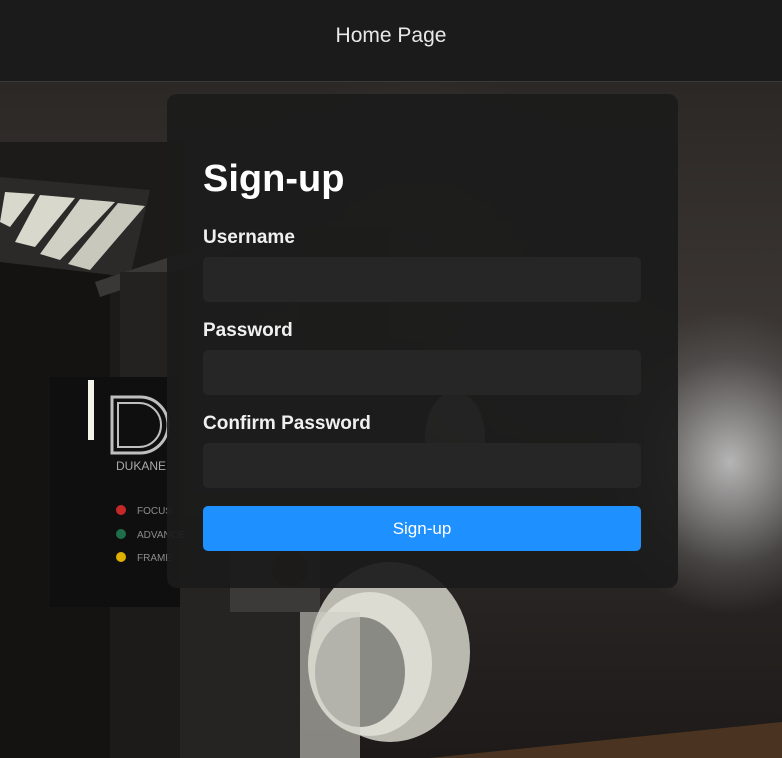 The height and width of the screenshot is (758, 782). Describe the element at coordinates (274, 179) in the screenshot. I see `signup-title: Sign-up` at that location.